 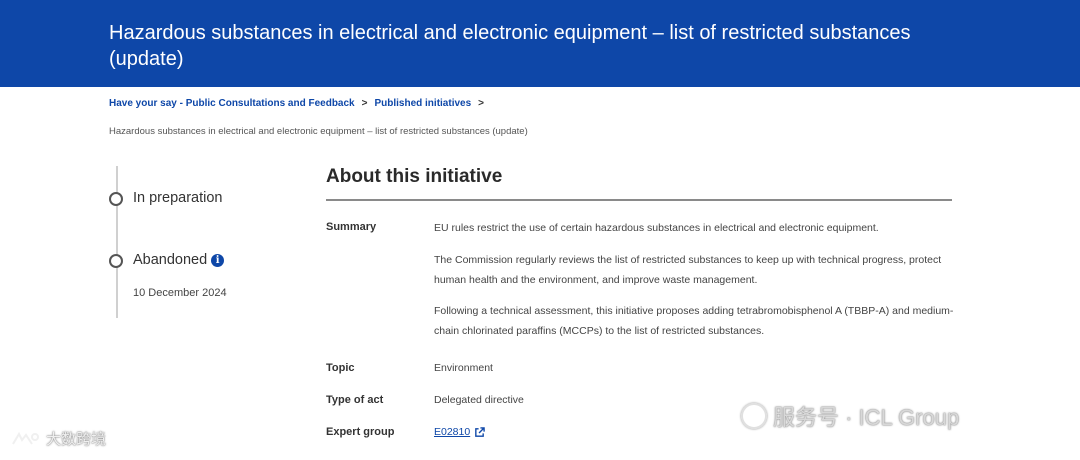 What do you see at coordinates (422, 103) in the screenshot?
I see `breadcrumb-item-published-initiatives: Published initiatives` at bounding box center [422, 103].